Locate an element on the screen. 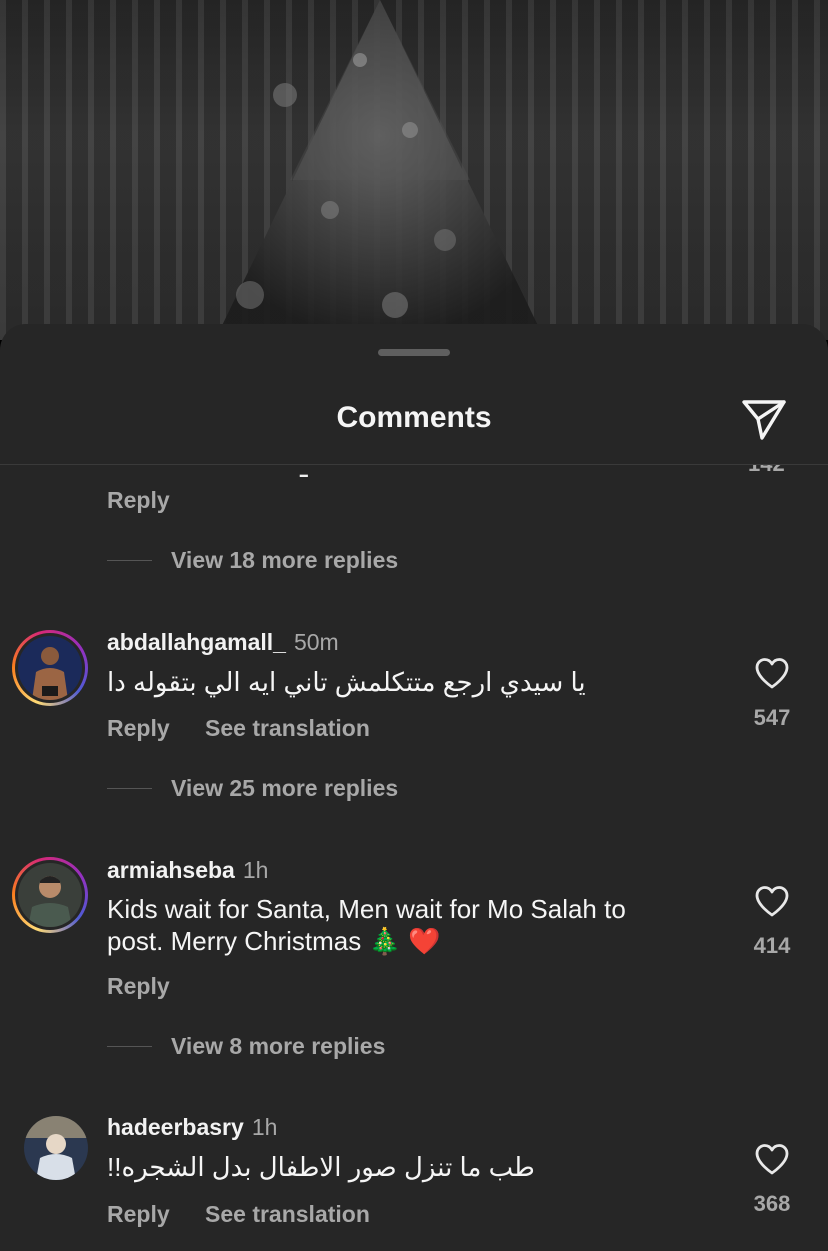 The image size is (828, 1251). partial-like-count: 142 is located at coordinates (766, 471).